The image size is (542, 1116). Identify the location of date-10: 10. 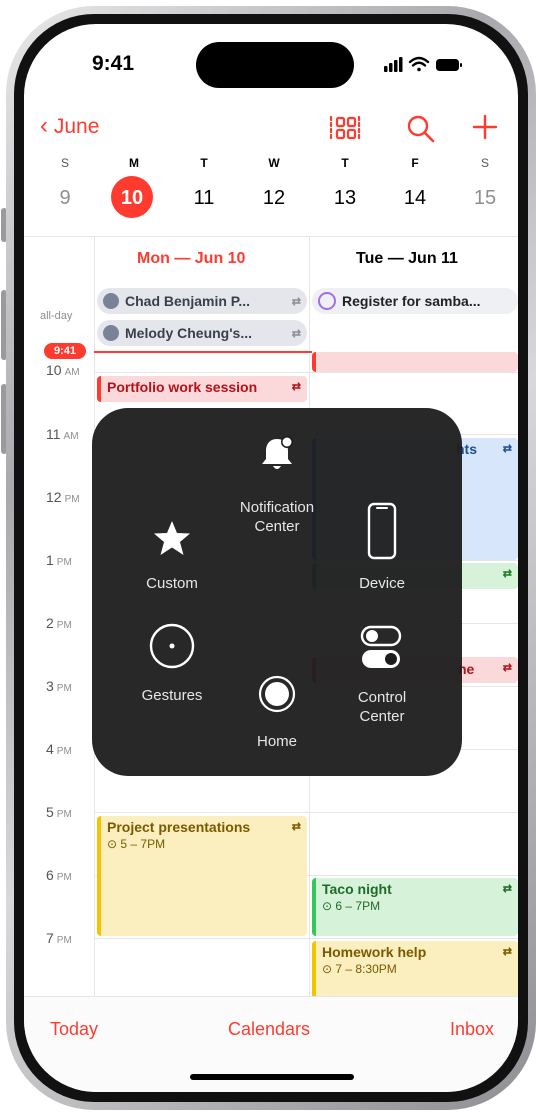
(132, 198).